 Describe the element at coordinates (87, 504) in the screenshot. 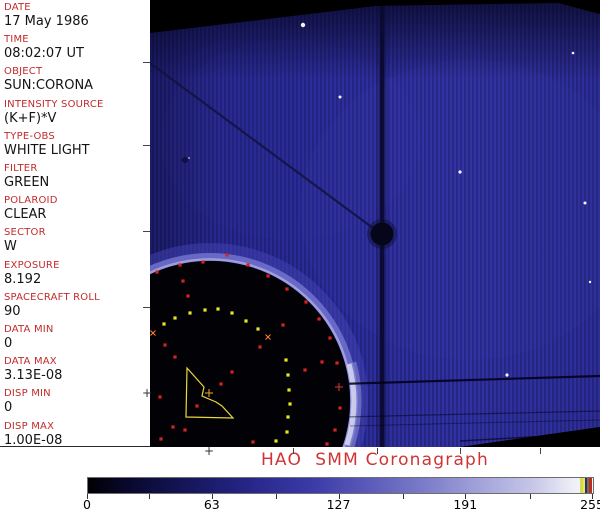

I see `colorbar-tick-label: 0` at that location.